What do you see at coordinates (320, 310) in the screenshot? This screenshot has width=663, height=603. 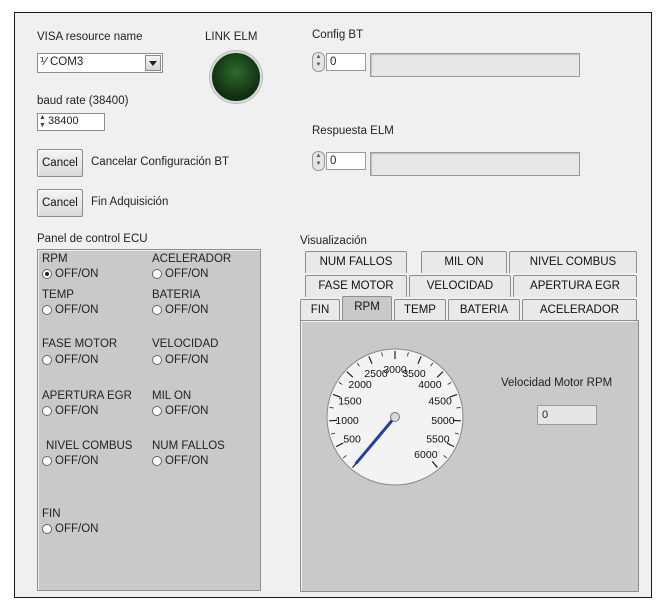 I see `tab-fin: FIN` at bounding box center [320, 310].